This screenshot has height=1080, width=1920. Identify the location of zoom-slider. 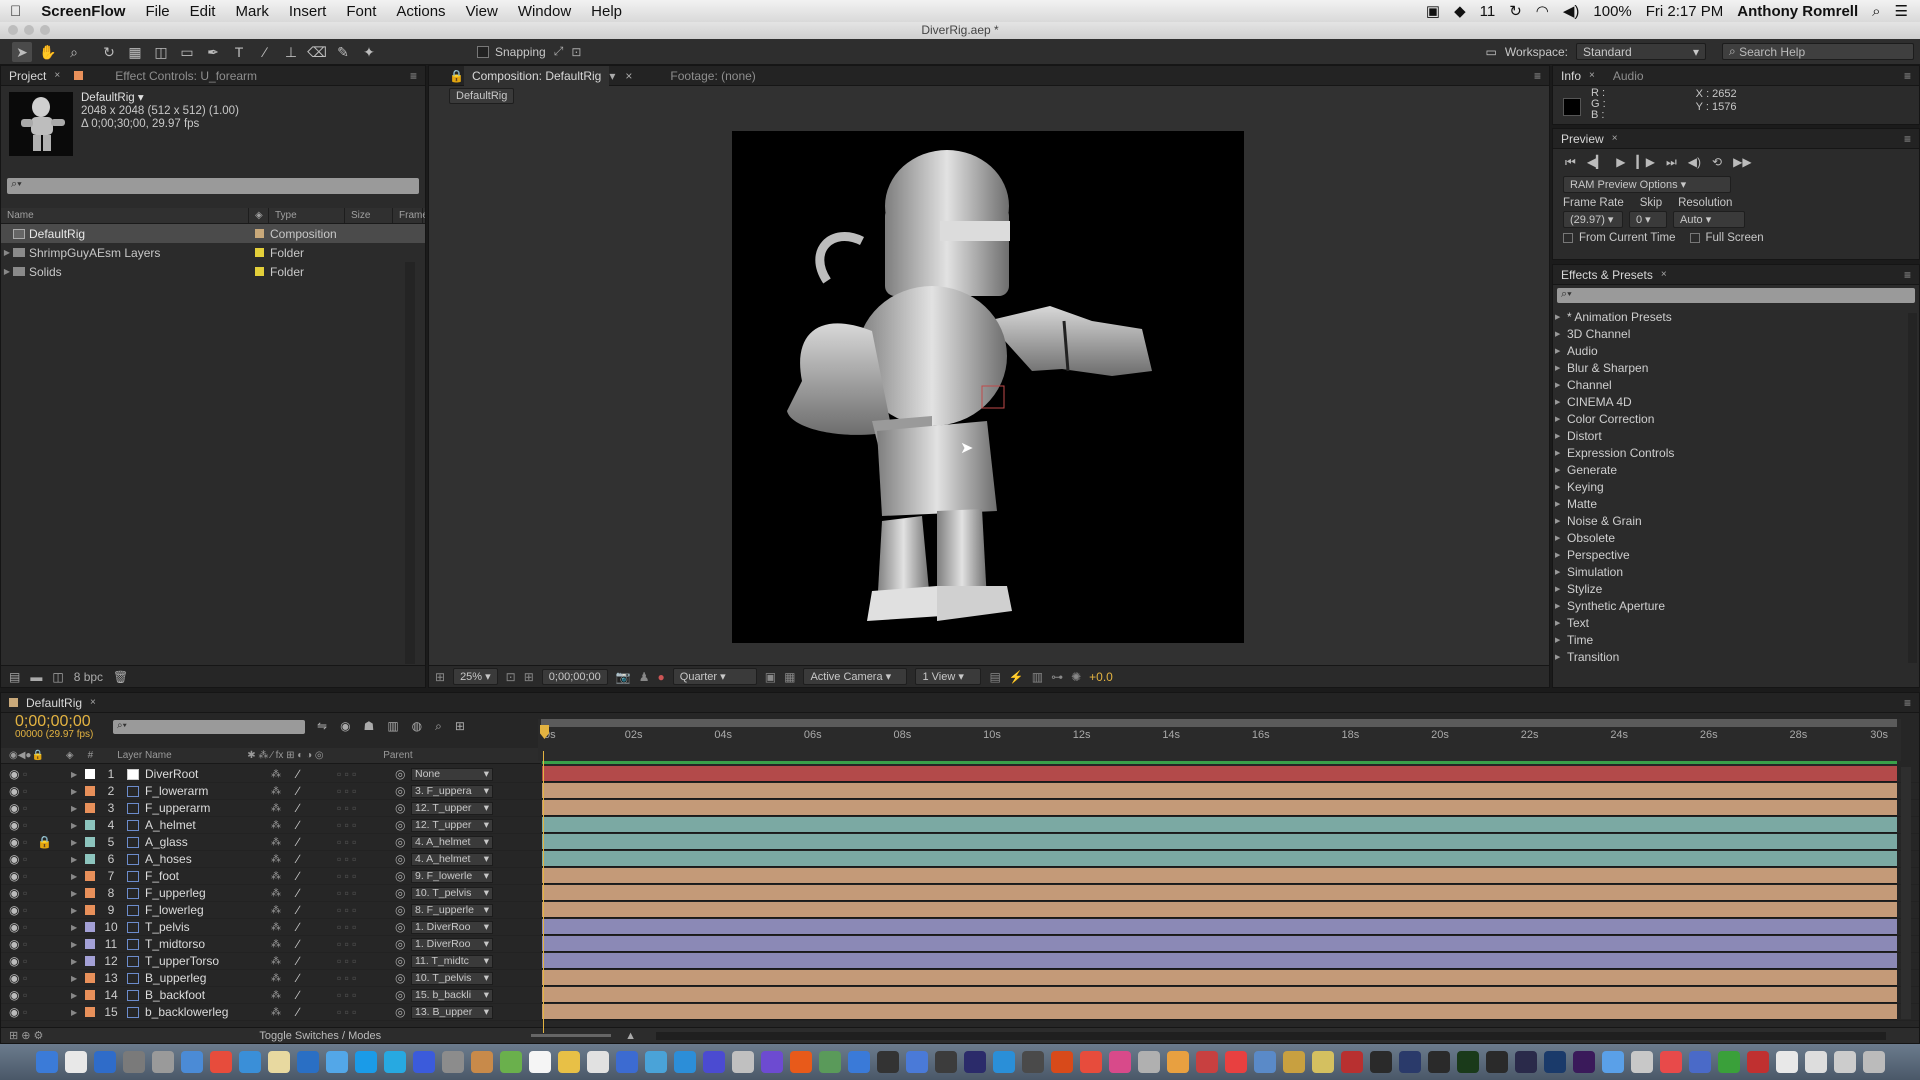
(571, 1035).